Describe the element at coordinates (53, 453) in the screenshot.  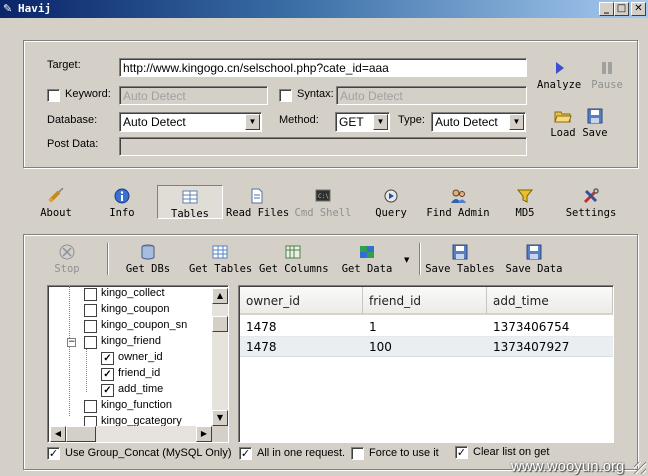
I see `group-concat-checkbox: ✓` at that location.